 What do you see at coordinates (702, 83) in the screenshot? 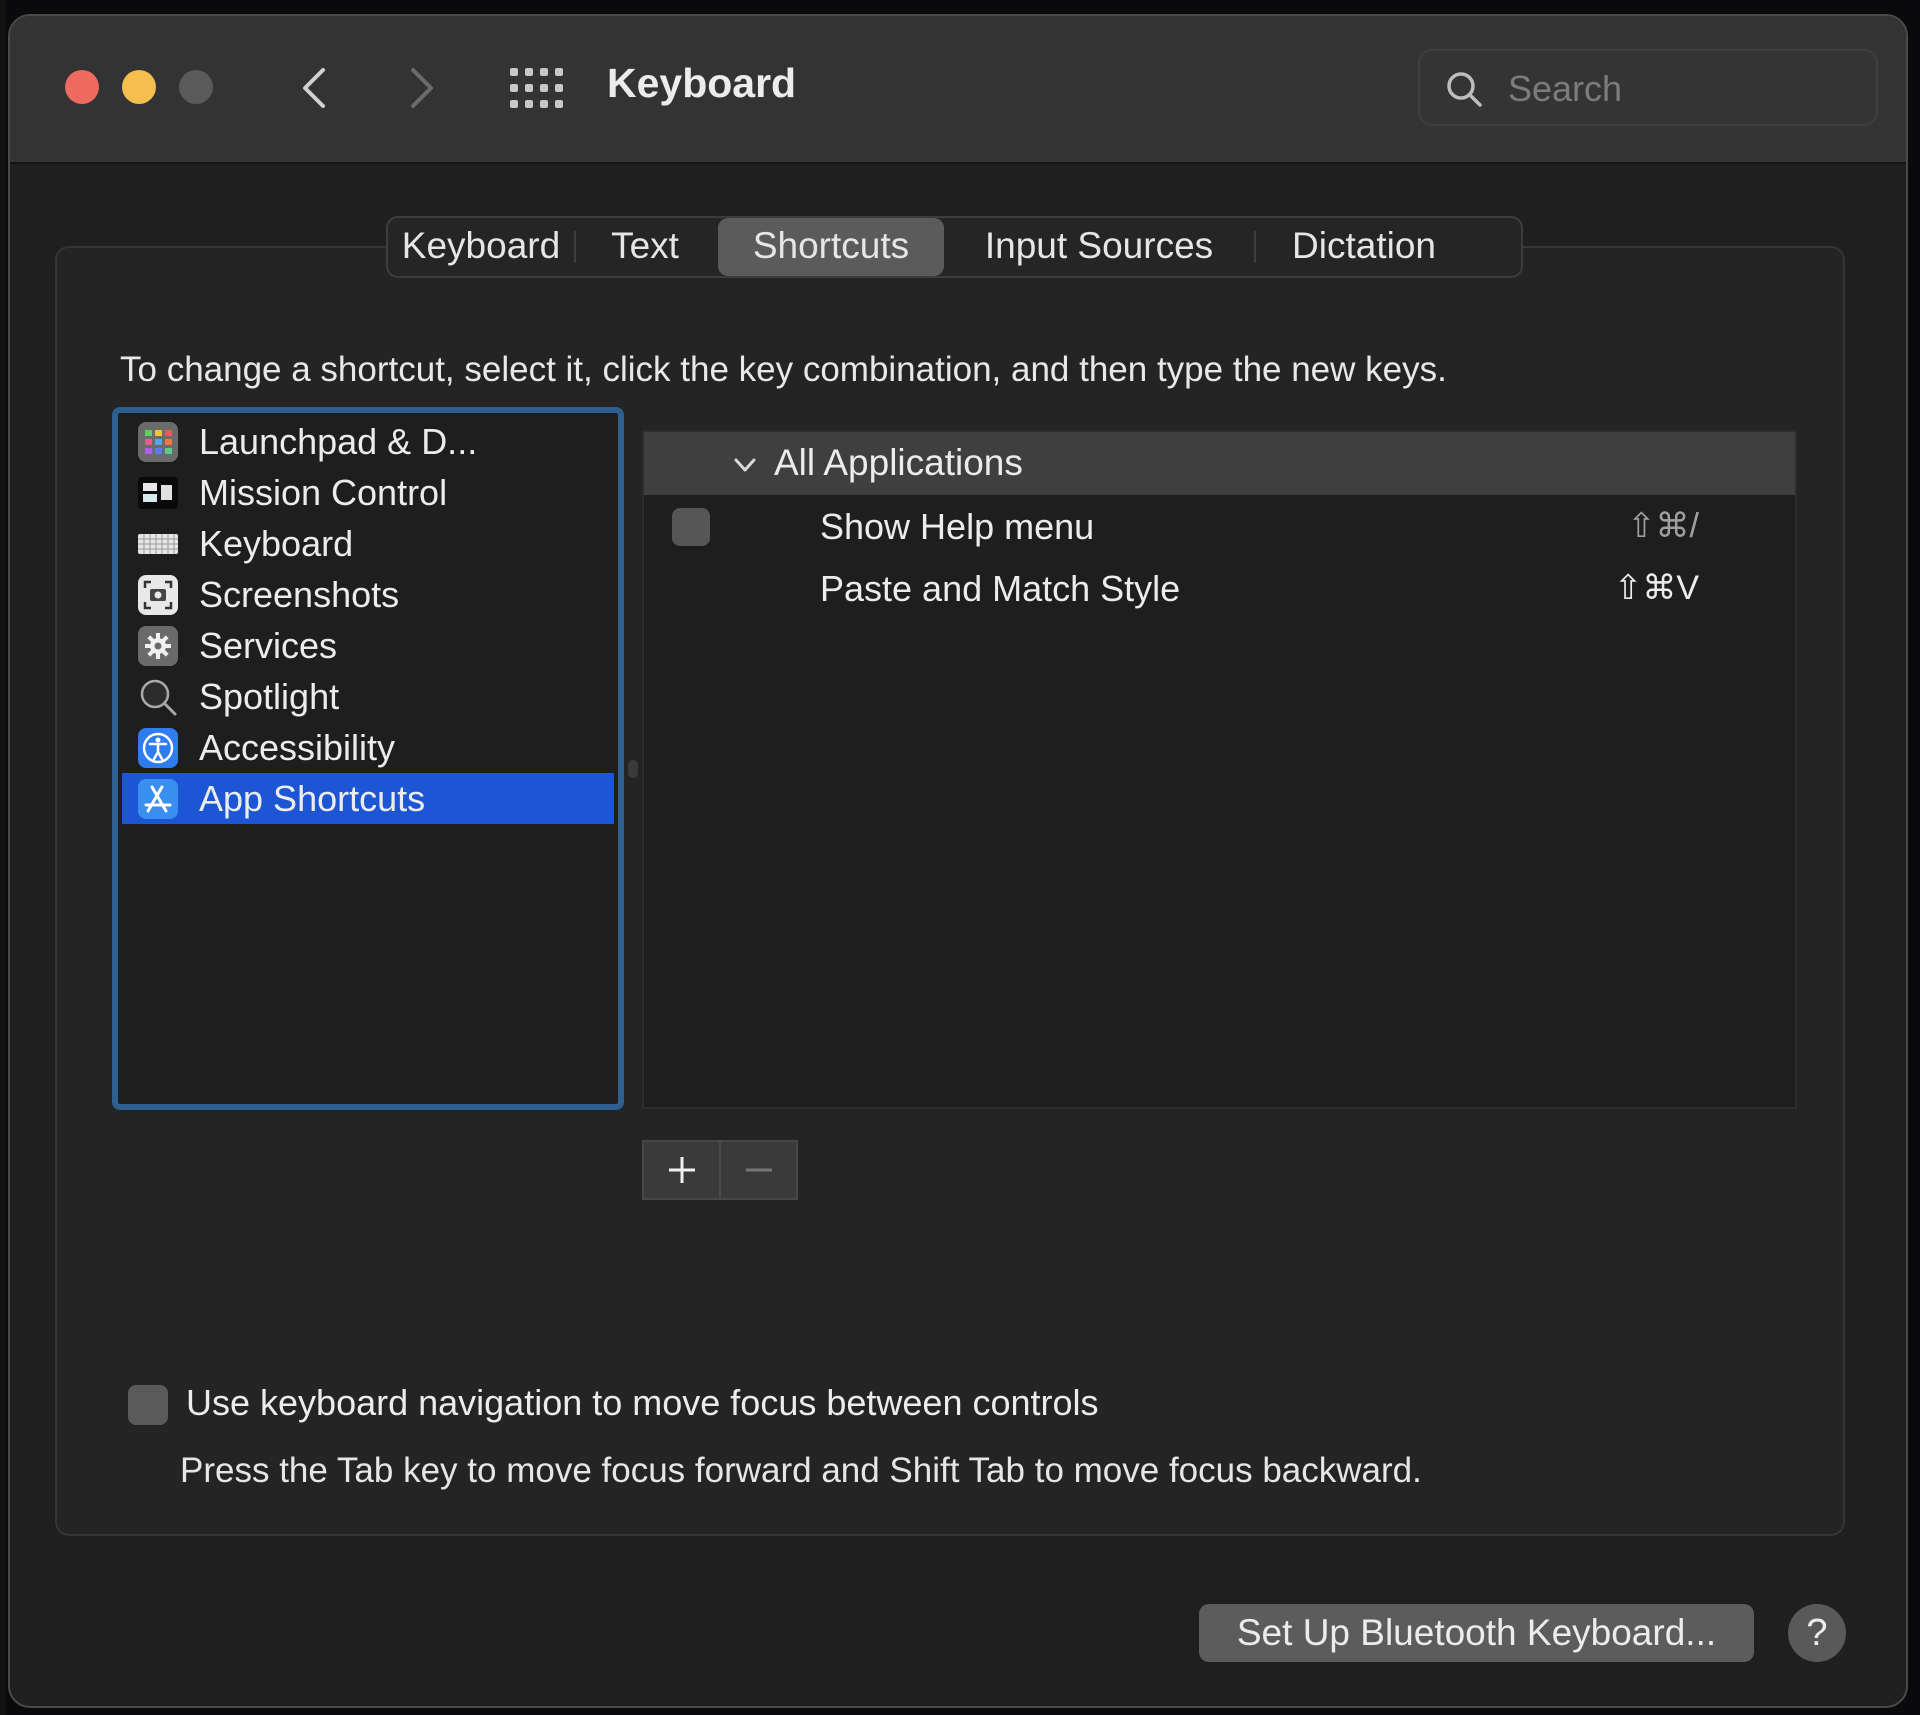
I see `window-title: Keyboard` at bounding box center [702, 83].